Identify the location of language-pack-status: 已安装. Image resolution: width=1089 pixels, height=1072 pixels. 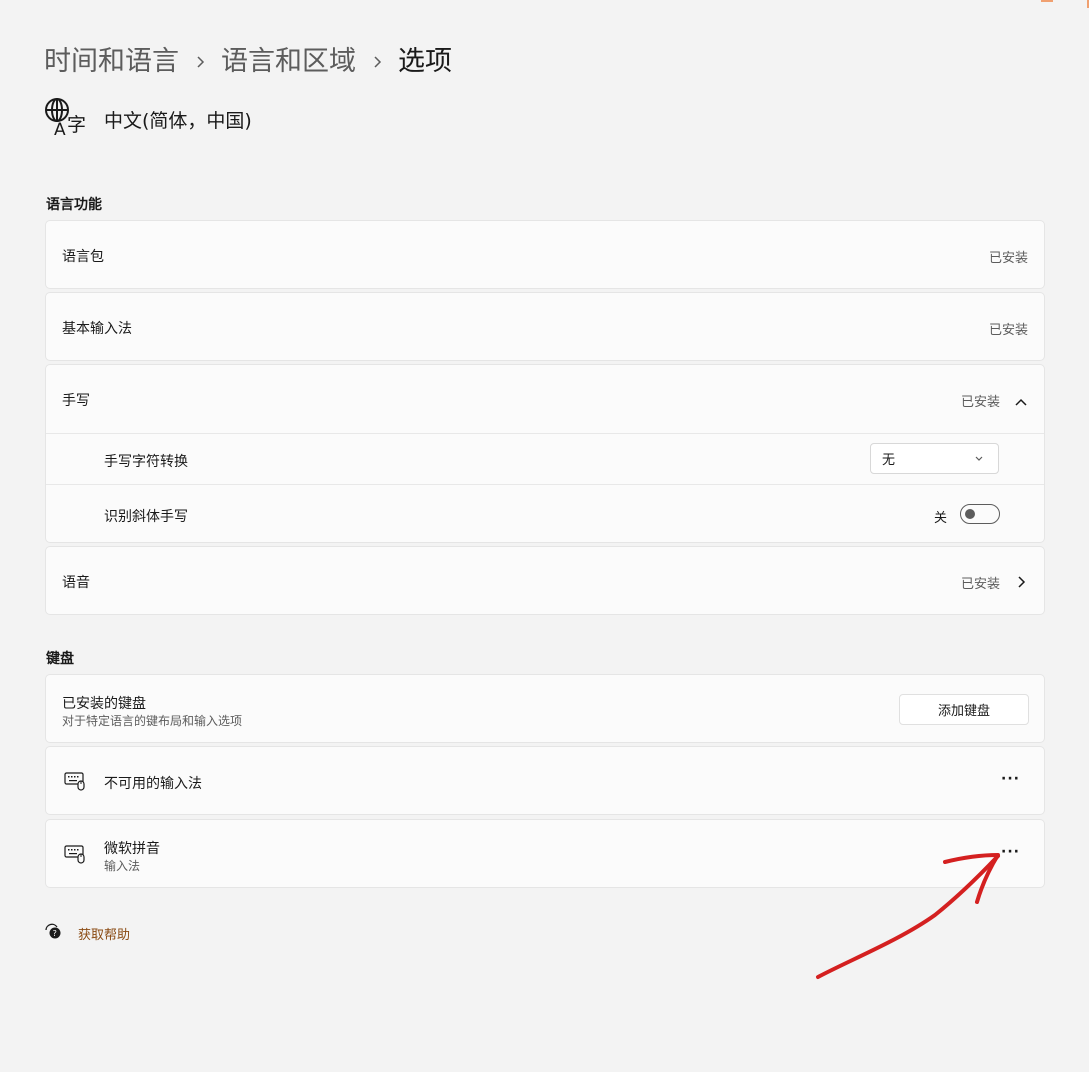
(1008, 258).